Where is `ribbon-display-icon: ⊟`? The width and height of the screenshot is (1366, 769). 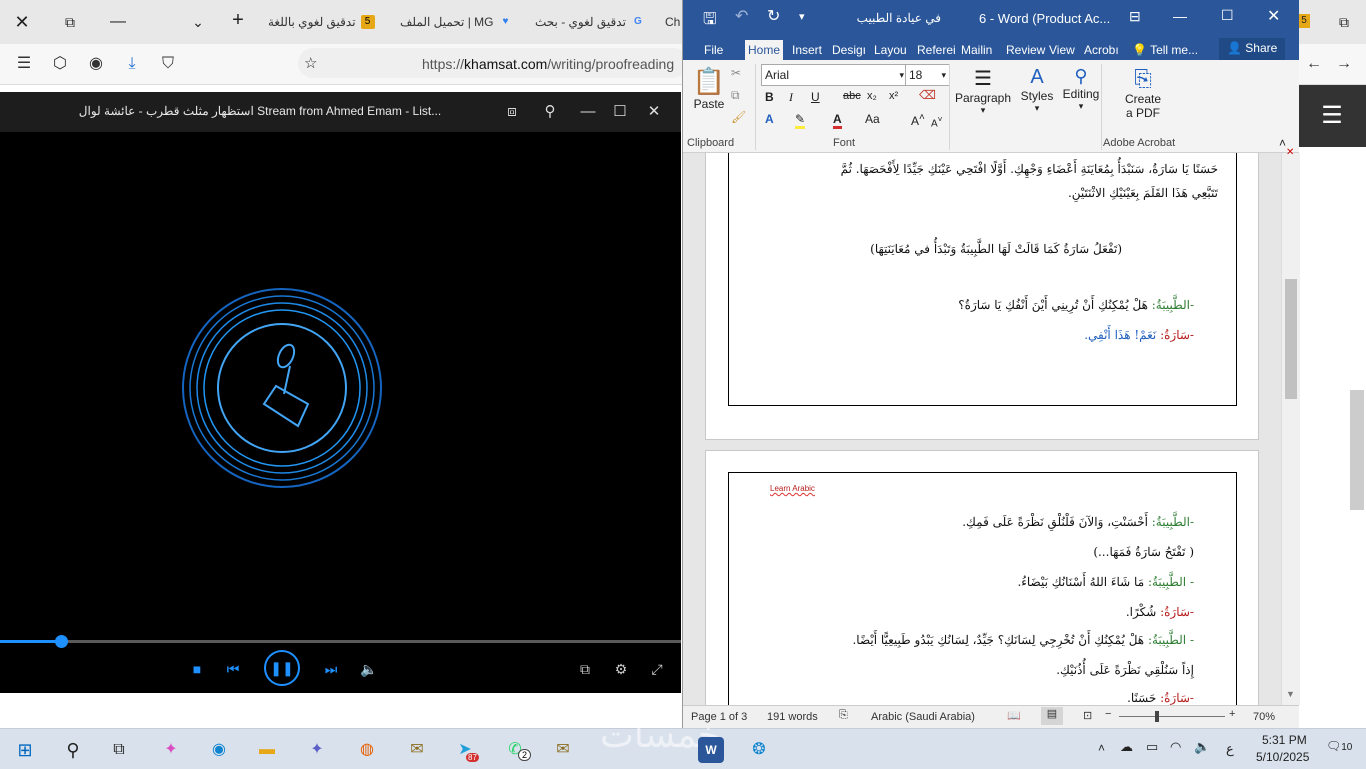
ribbon-display-icon: ⊟ is located at coordinates (1135, 16).